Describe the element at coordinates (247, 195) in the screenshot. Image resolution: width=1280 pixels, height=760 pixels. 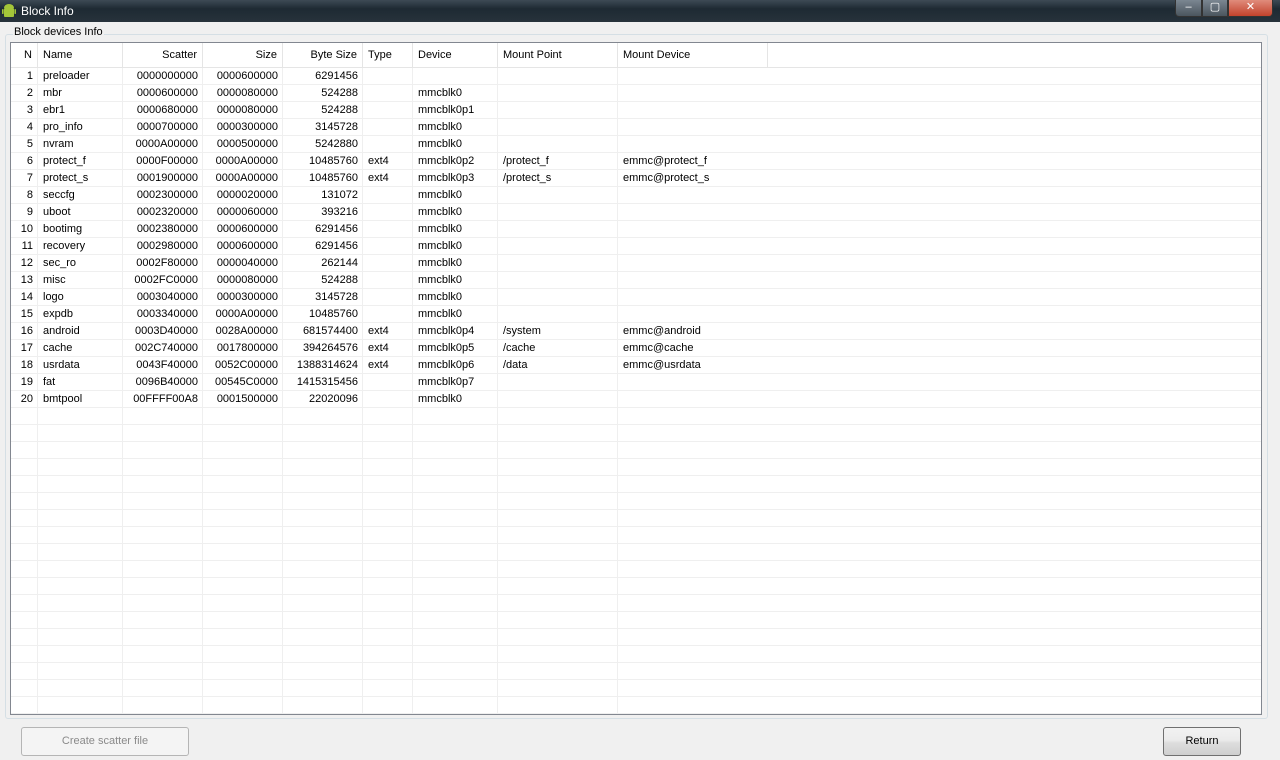
I see `cell-size: 0000020000` at that location.